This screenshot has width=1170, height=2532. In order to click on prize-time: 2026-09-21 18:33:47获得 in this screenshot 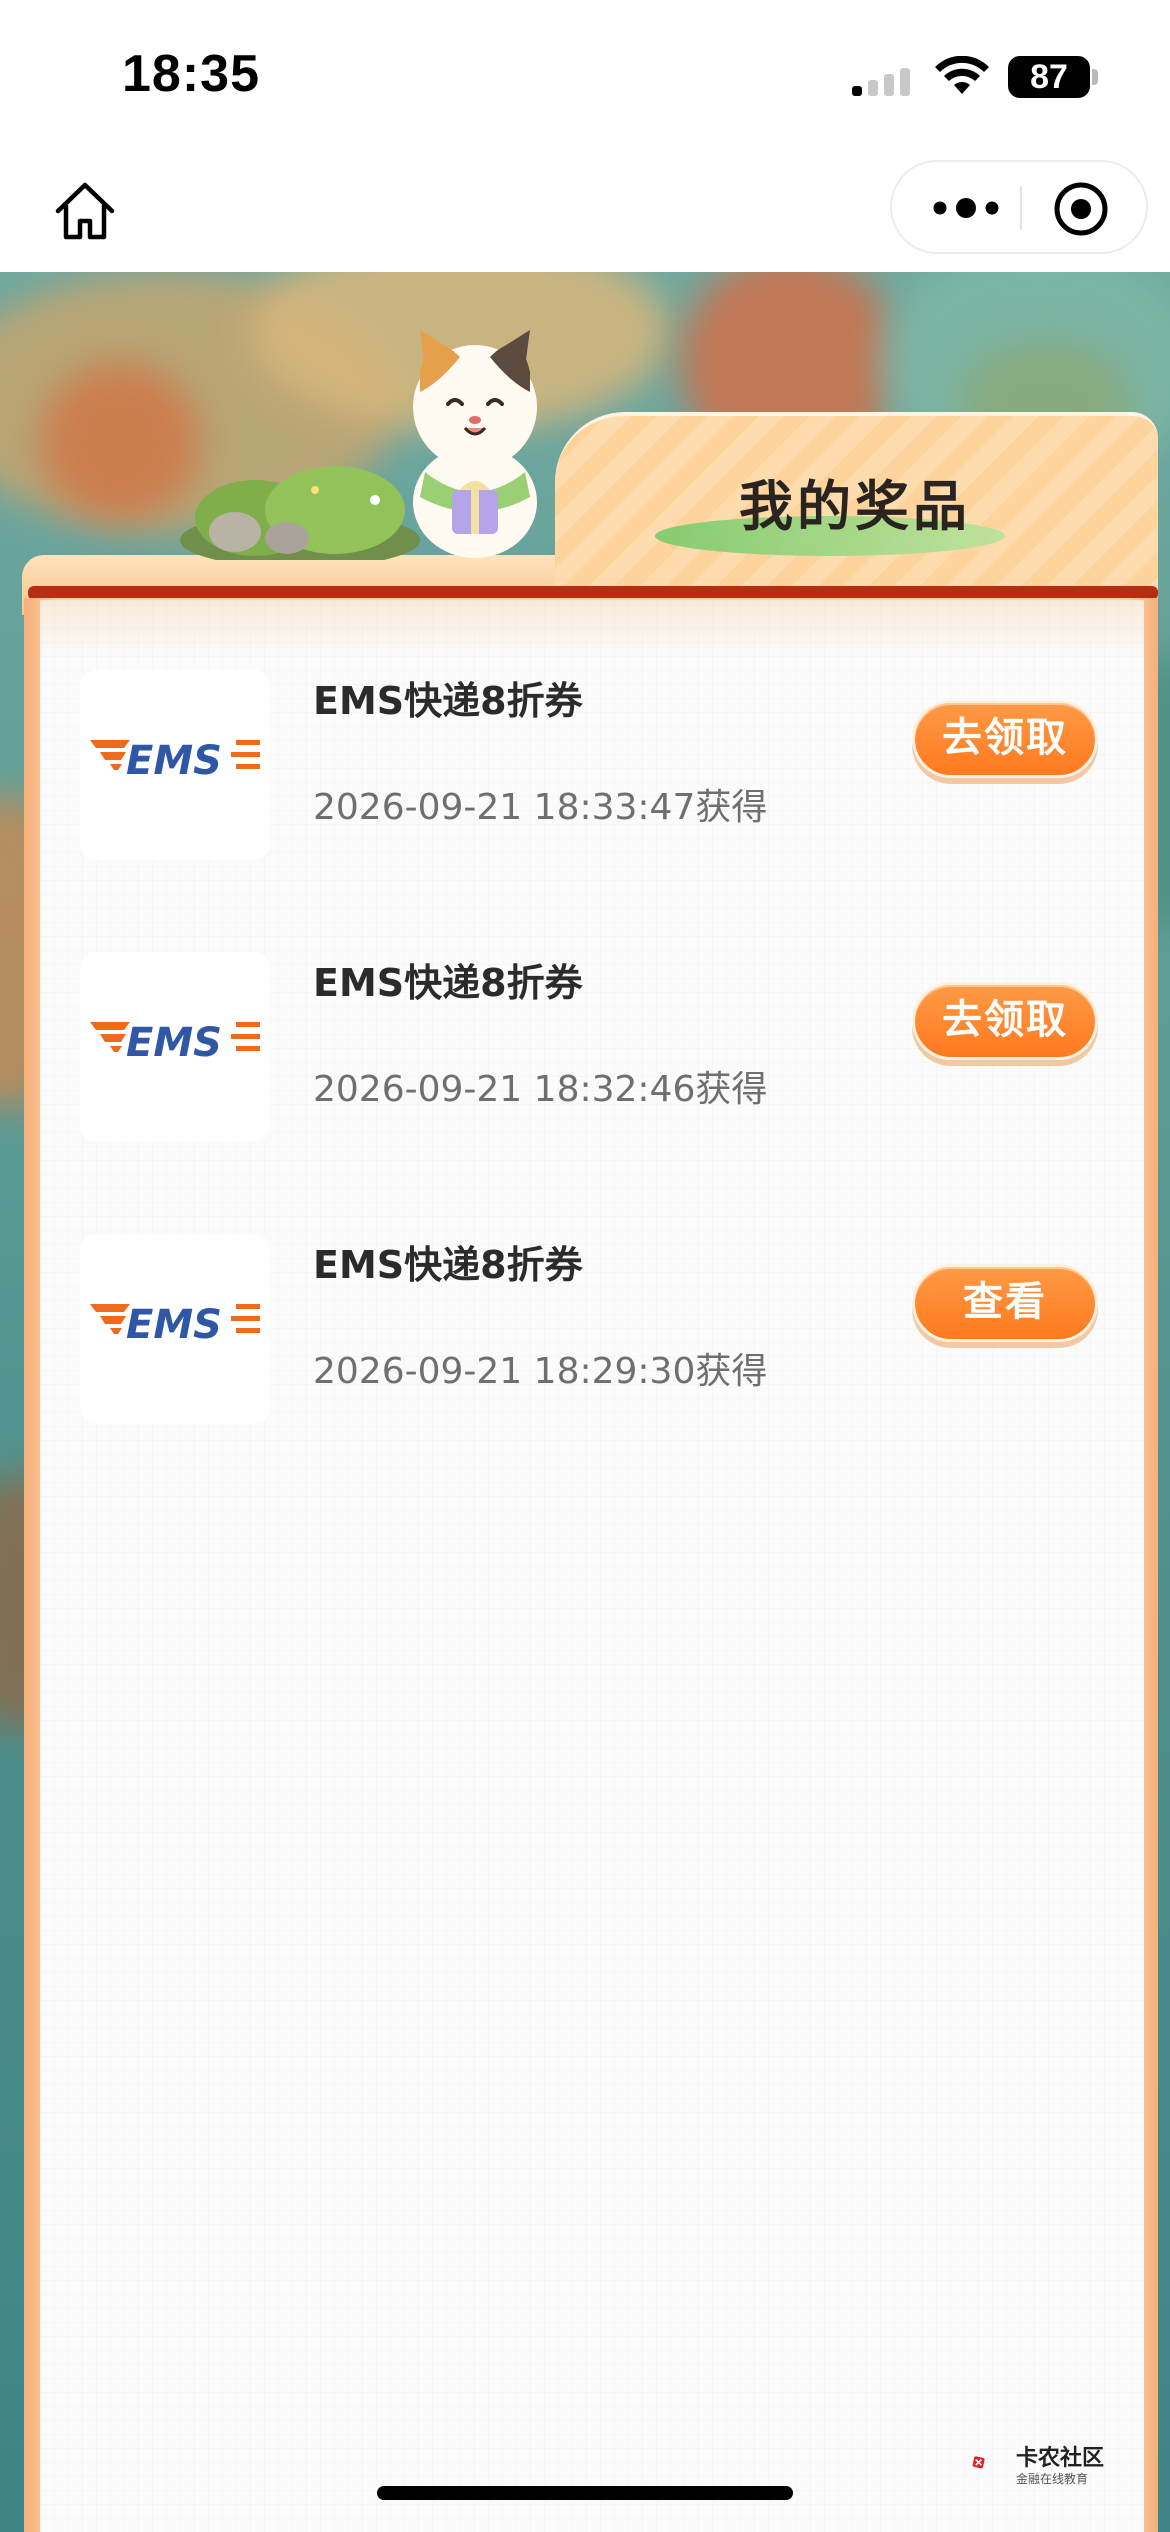, I will do `click(540, 807)`.